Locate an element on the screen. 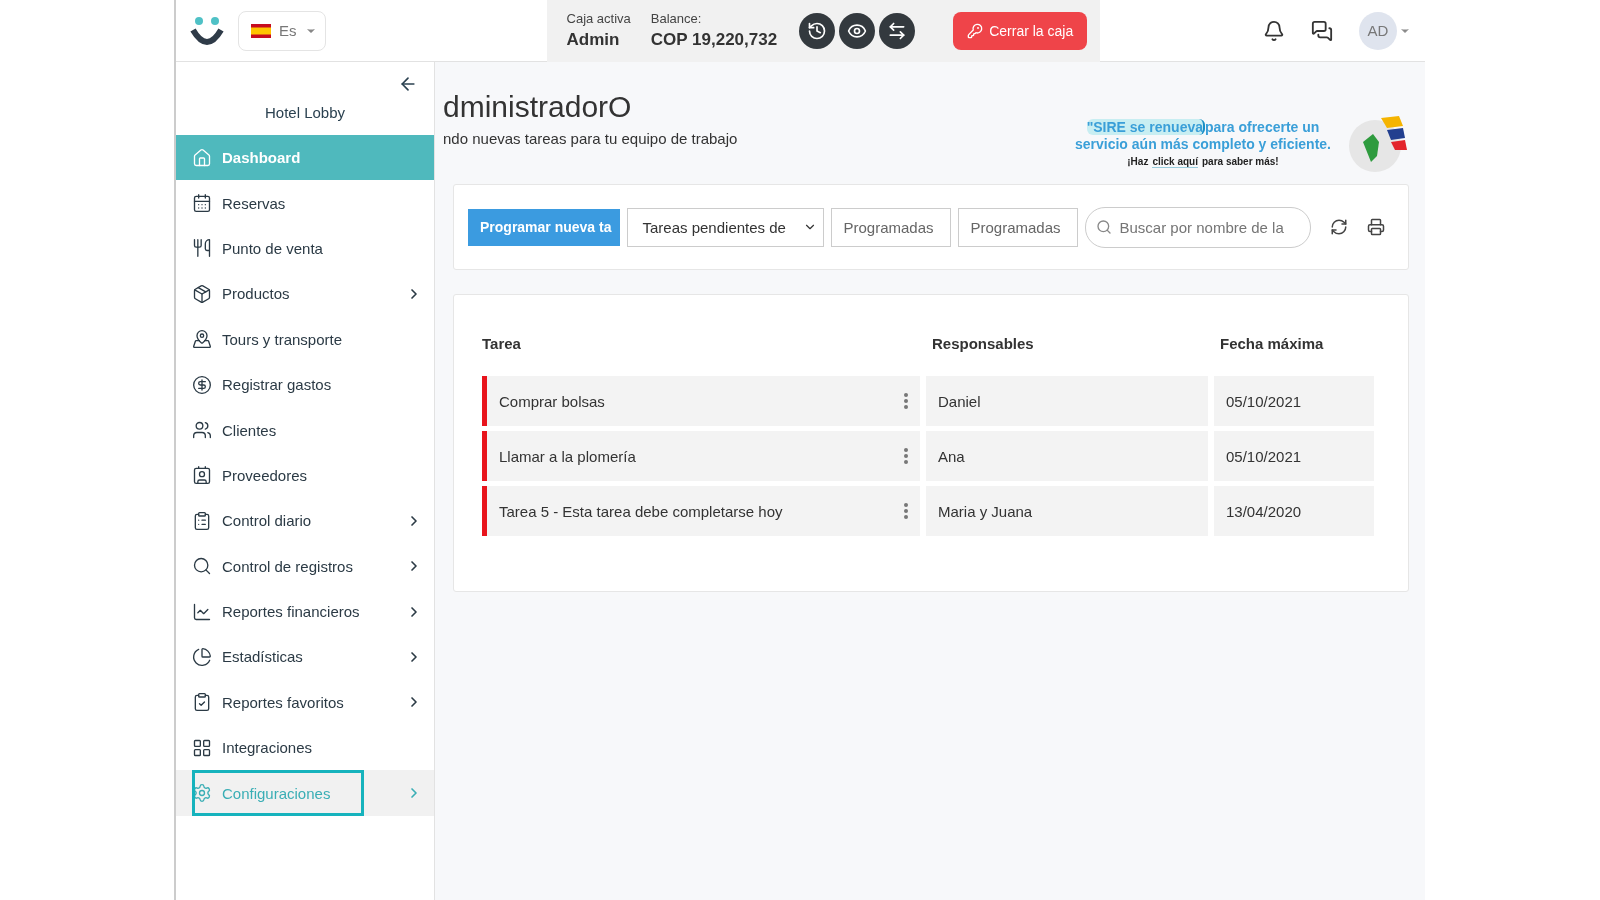 The width and height of the screenshot is (1600, 900). history-icon is located at coordinates (817, 30).